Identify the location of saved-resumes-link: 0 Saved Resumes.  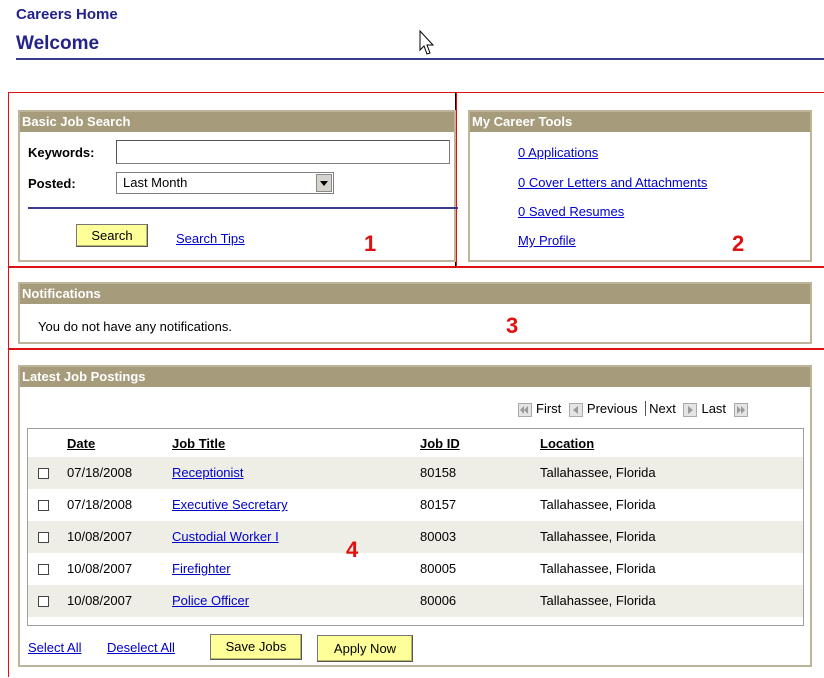
(571, 211).